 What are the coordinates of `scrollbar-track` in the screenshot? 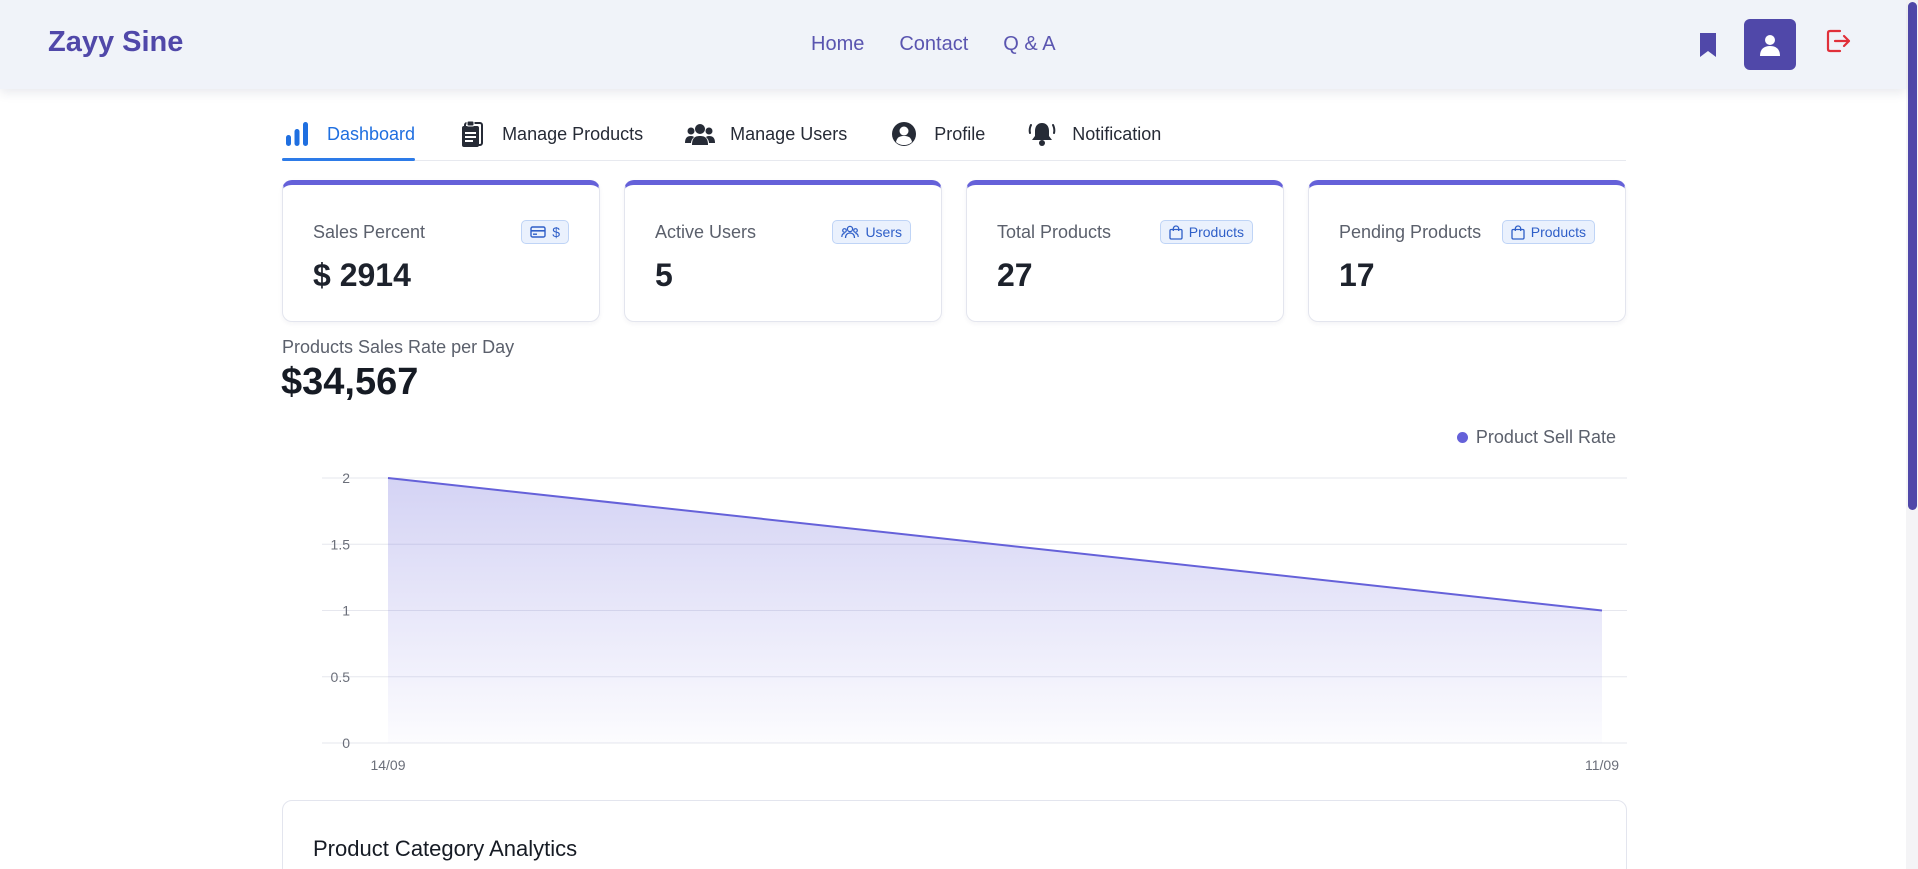 It's located at (1912, 434).